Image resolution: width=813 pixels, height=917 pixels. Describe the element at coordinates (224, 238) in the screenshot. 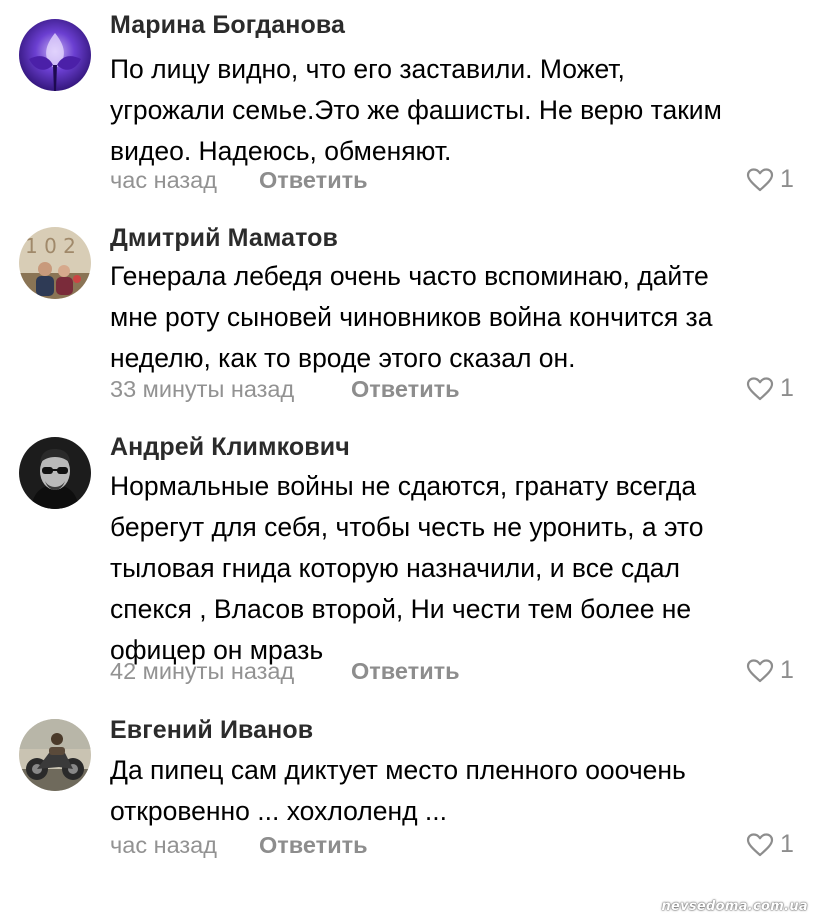

I see `comment-author: Дмитрий Маматов` at that location.